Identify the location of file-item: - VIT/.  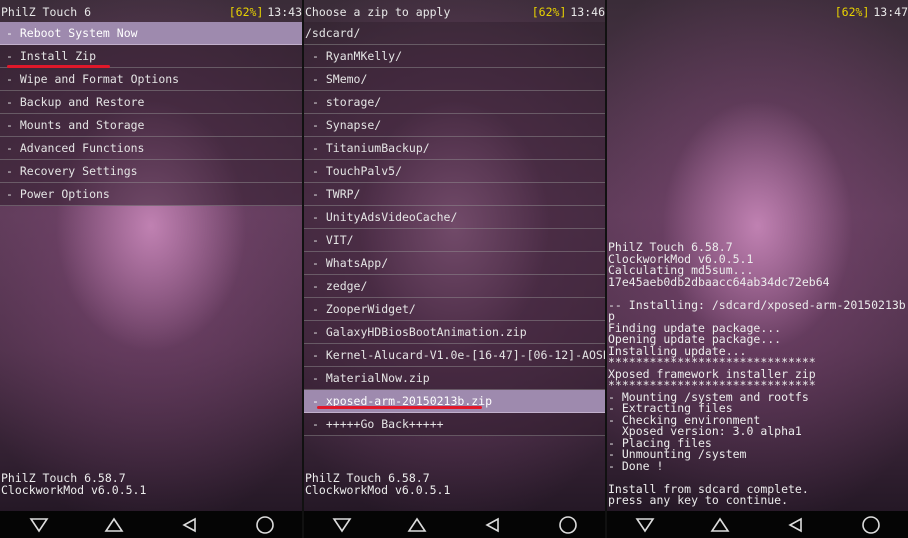
(454, 240).